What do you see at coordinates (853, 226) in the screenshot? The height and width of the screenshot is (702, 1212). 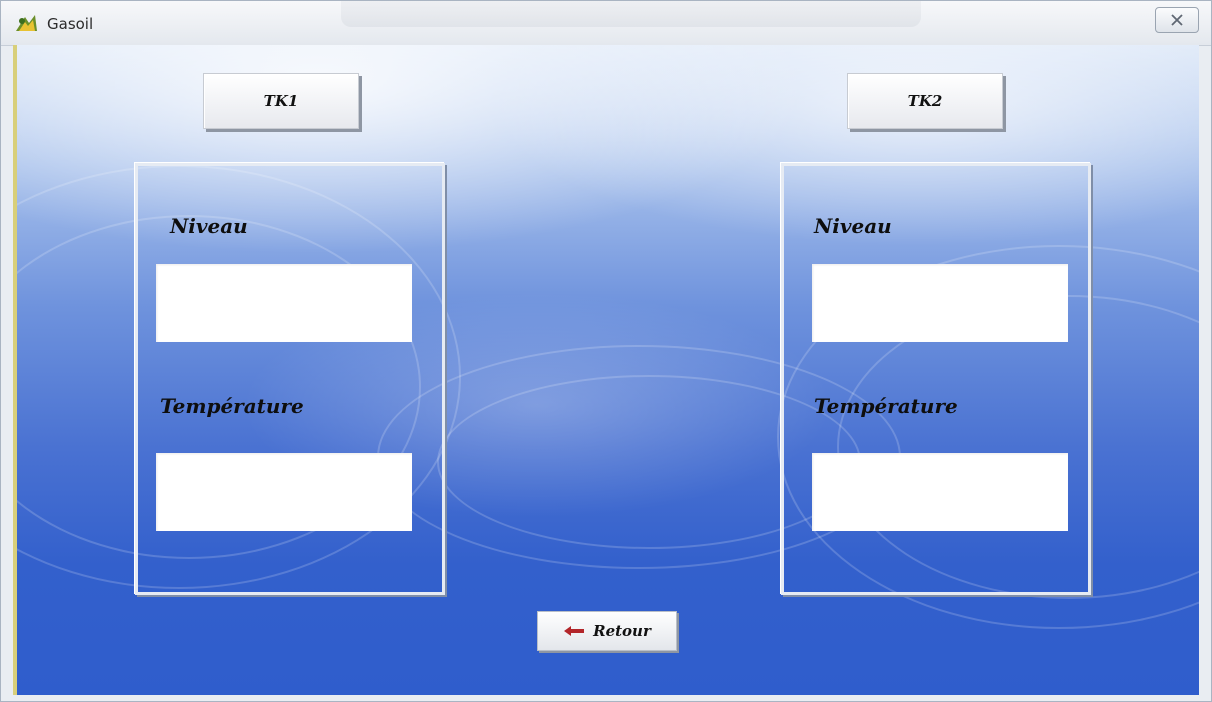 I see `tk2-level-label: Niveau` at bounding box center [853, 226].